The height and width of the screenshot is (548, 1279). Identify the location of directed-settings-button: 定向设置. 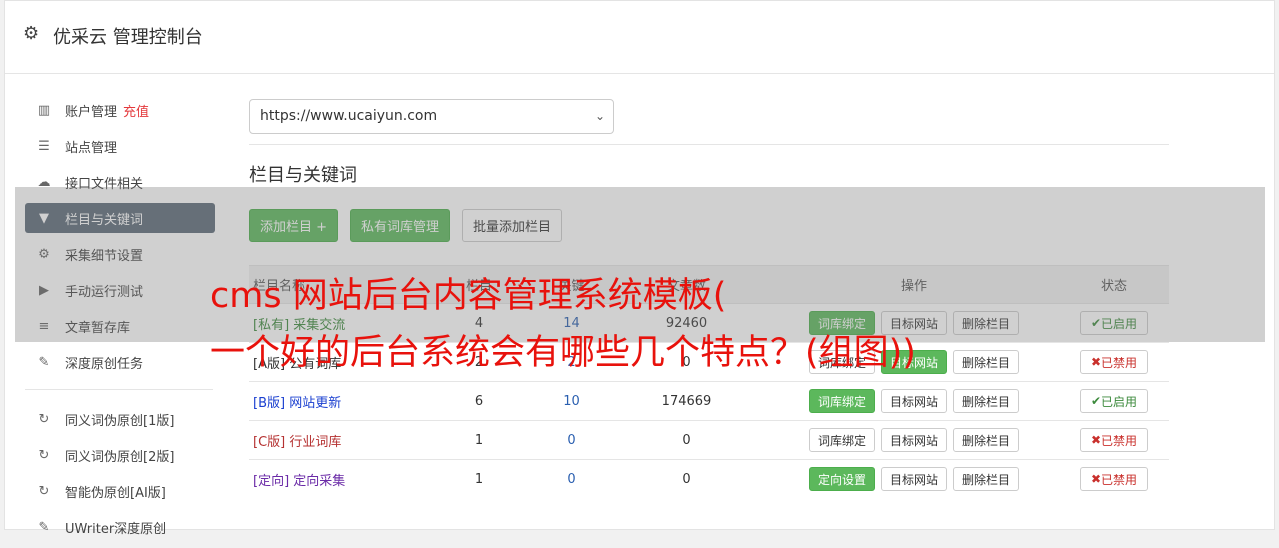
(841, 479).